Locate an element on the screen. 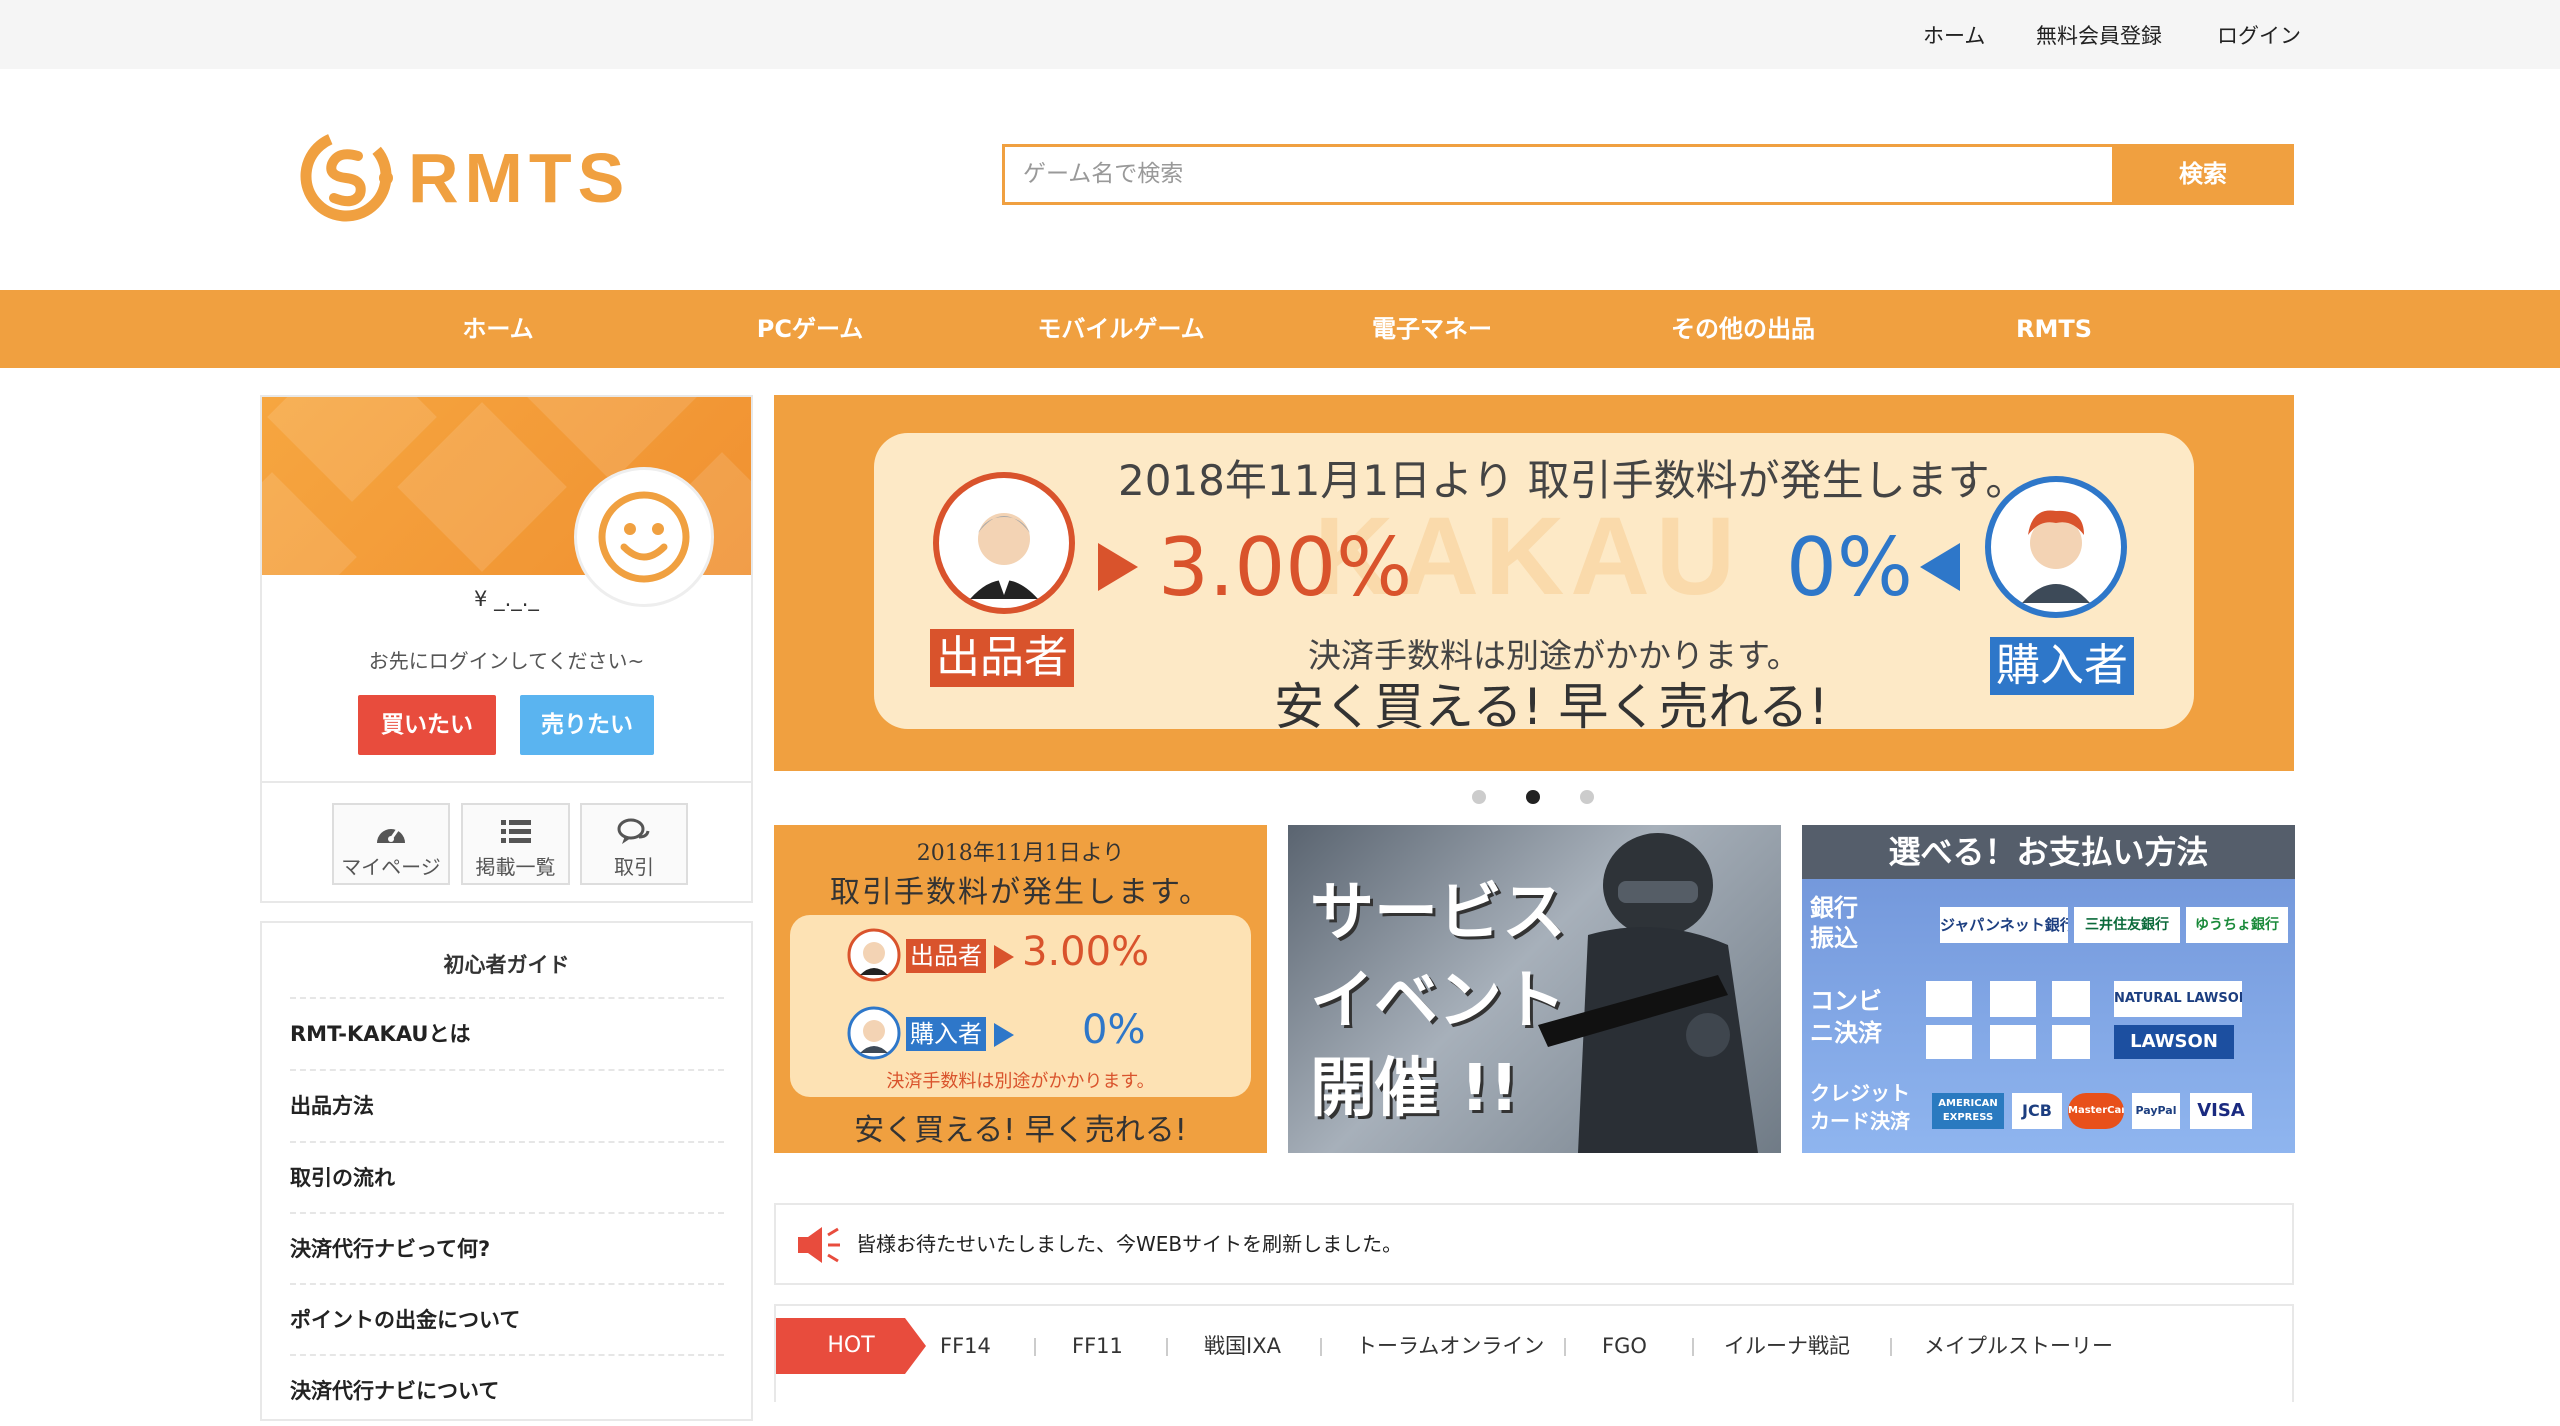  slide-tagline: 安く買える! 早く売れる! is located at coordinates (1551, 707).